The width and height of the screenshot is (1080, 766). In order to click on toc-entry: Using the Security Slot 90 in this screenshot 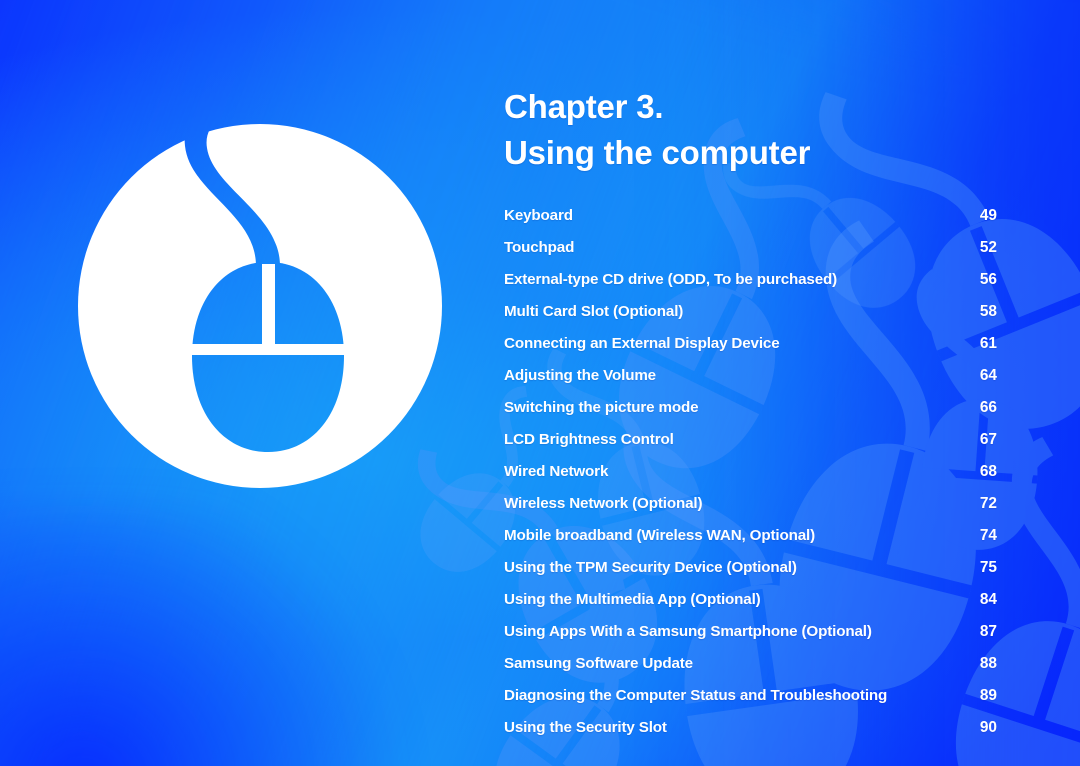, I will do `click(750, 728)`.